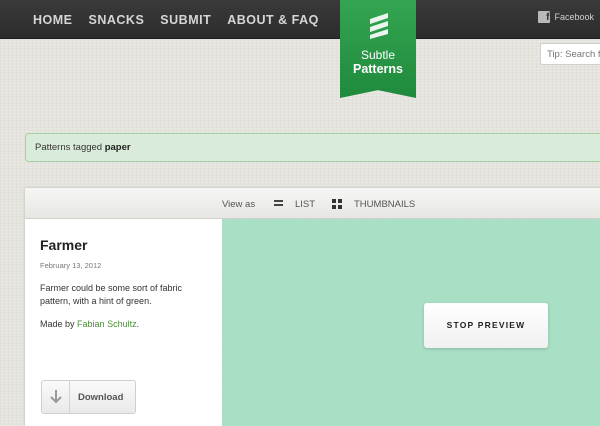 The width and height of the screenshot is (600, 426). Describe the element at coordinates (64, 245) in the screenshot. I see `pattern-title: Farmer` at that location.